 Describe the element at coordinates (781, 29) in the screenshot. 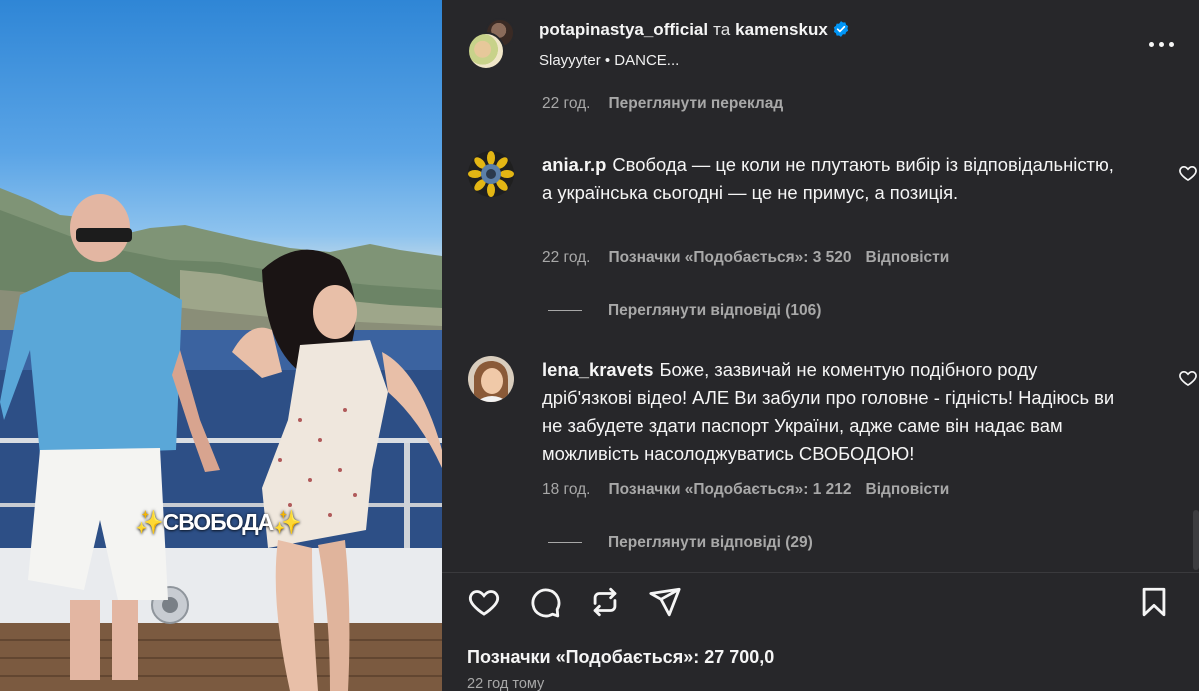

I see `author-secondary-link: kamenskux` at that location.